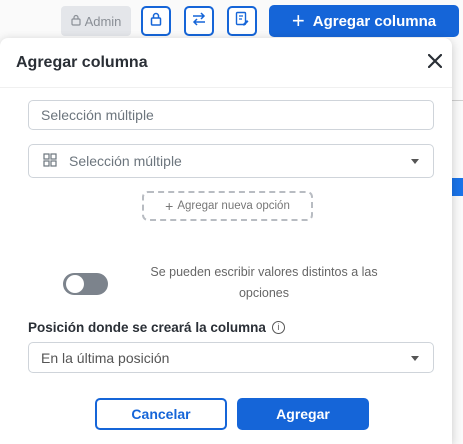  I want to click on modal-title: Agregar columna, so click(82, 62).